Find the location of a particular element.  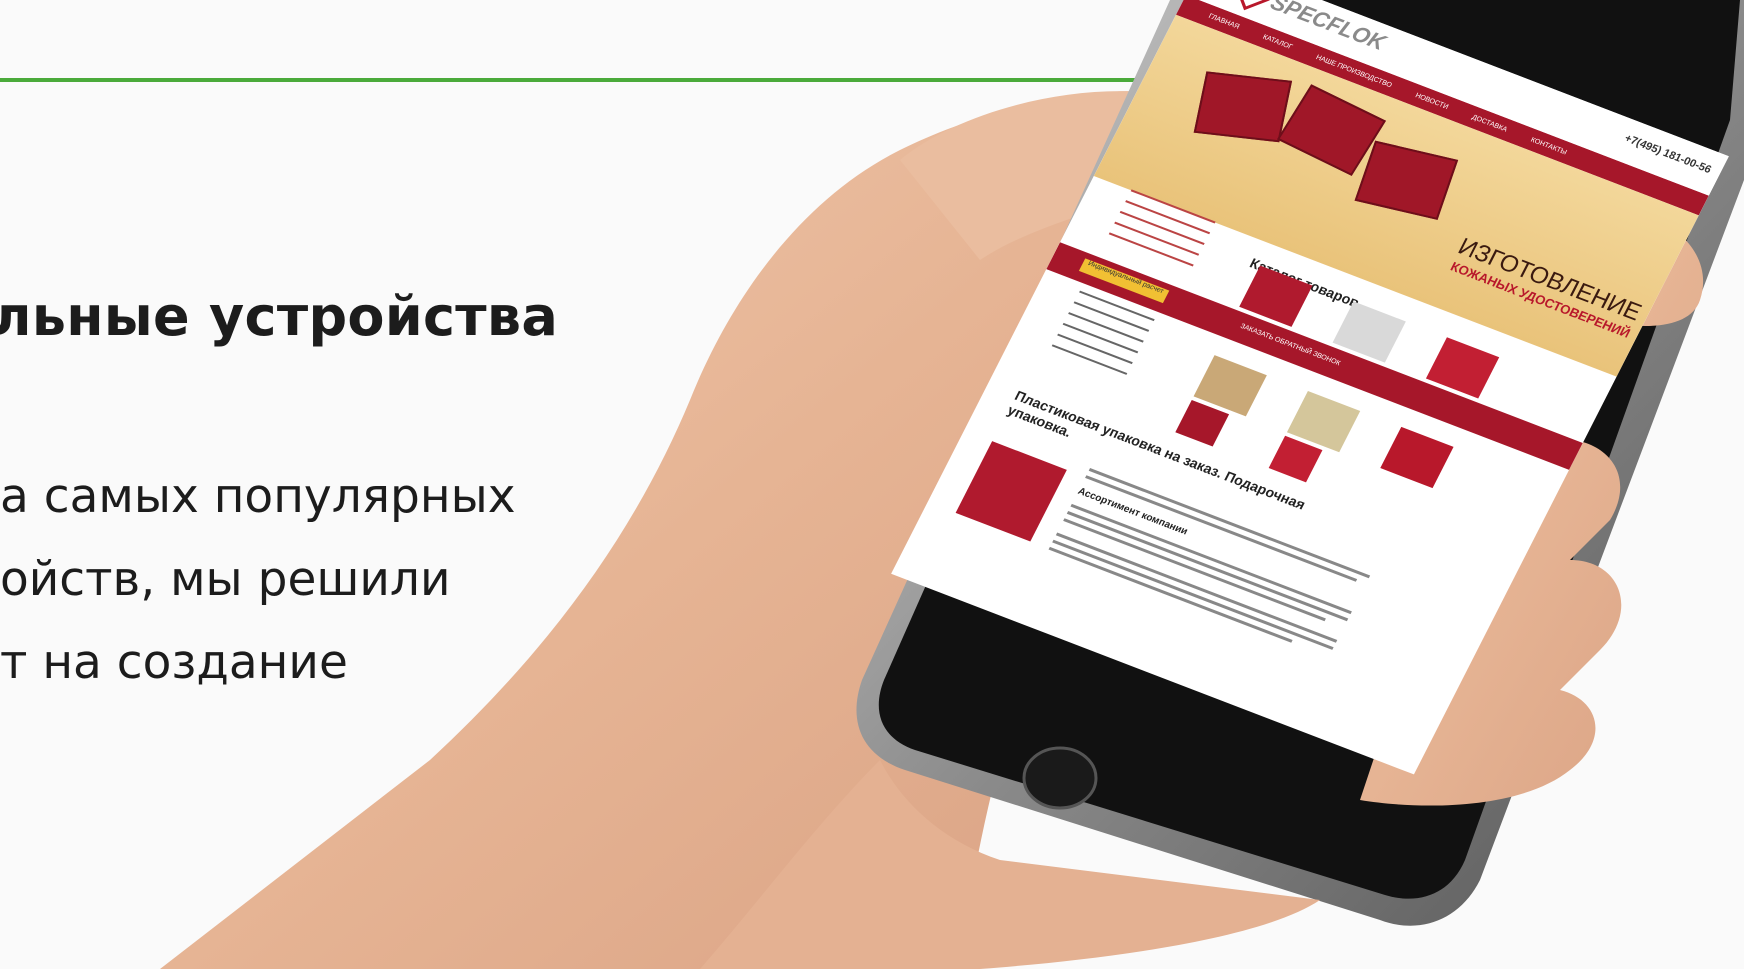

home-button is located at coordinates (1060, 778).